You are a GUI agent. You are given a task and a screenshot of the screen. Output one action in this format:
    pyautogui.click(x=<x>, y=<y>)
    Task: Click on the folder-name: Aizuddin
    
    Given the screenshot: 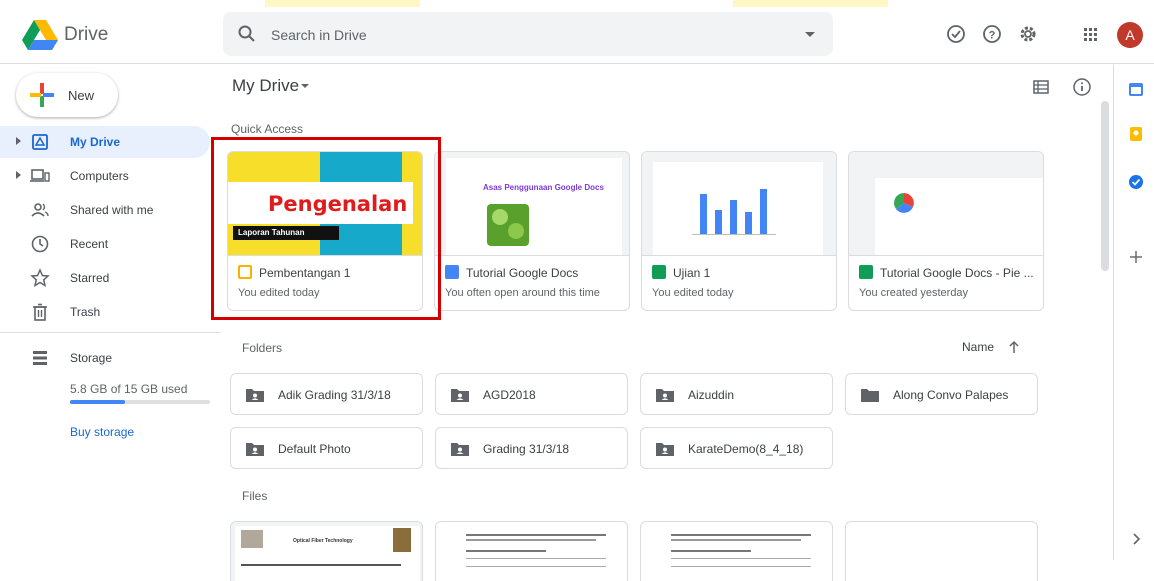 What is the action you would take?
    pyautogui.click(x=711, y=395)
    